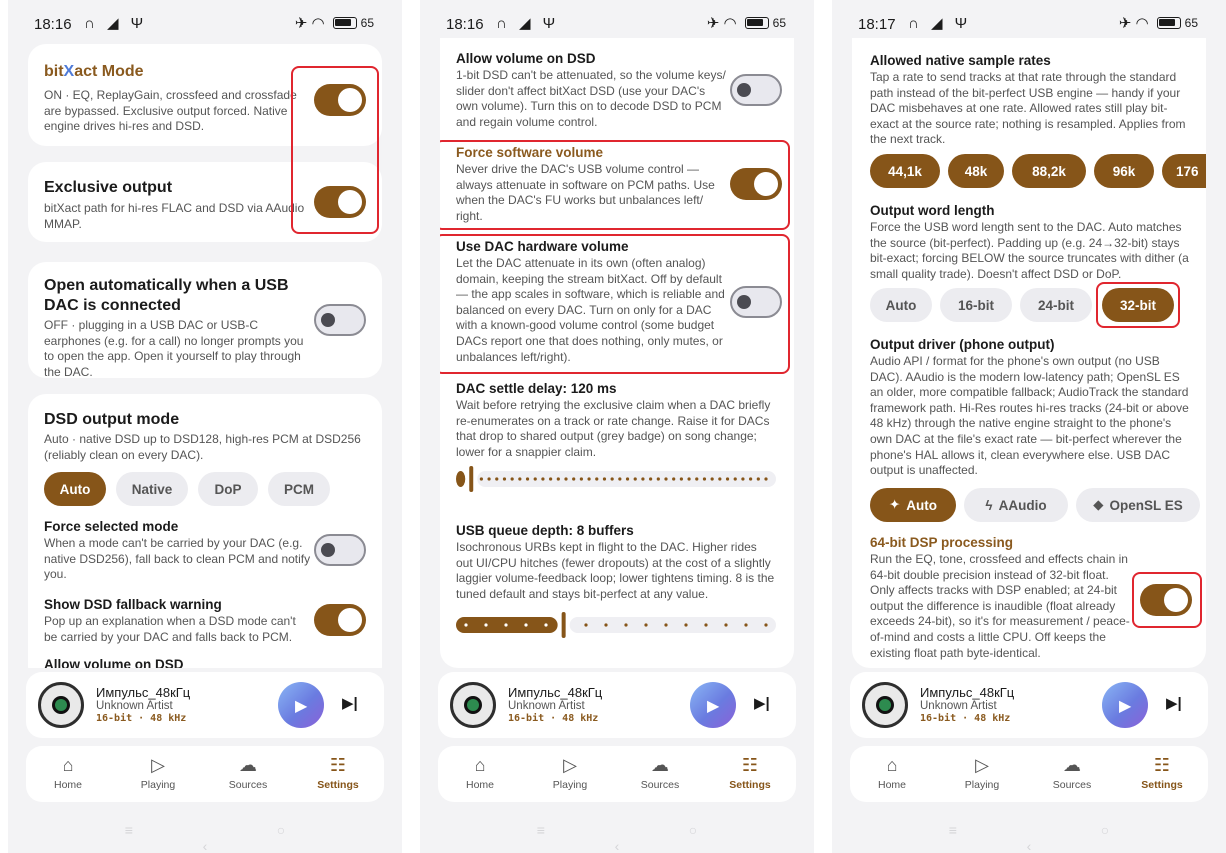 The image size is (1226, 853). What do you see at coordinates (1029, 774) in the screenshot?
I see `bottom-nav: ⌂ Home ▷ Playing ☁ Sources ☷ Settings` at bounding box center [1029, 774].